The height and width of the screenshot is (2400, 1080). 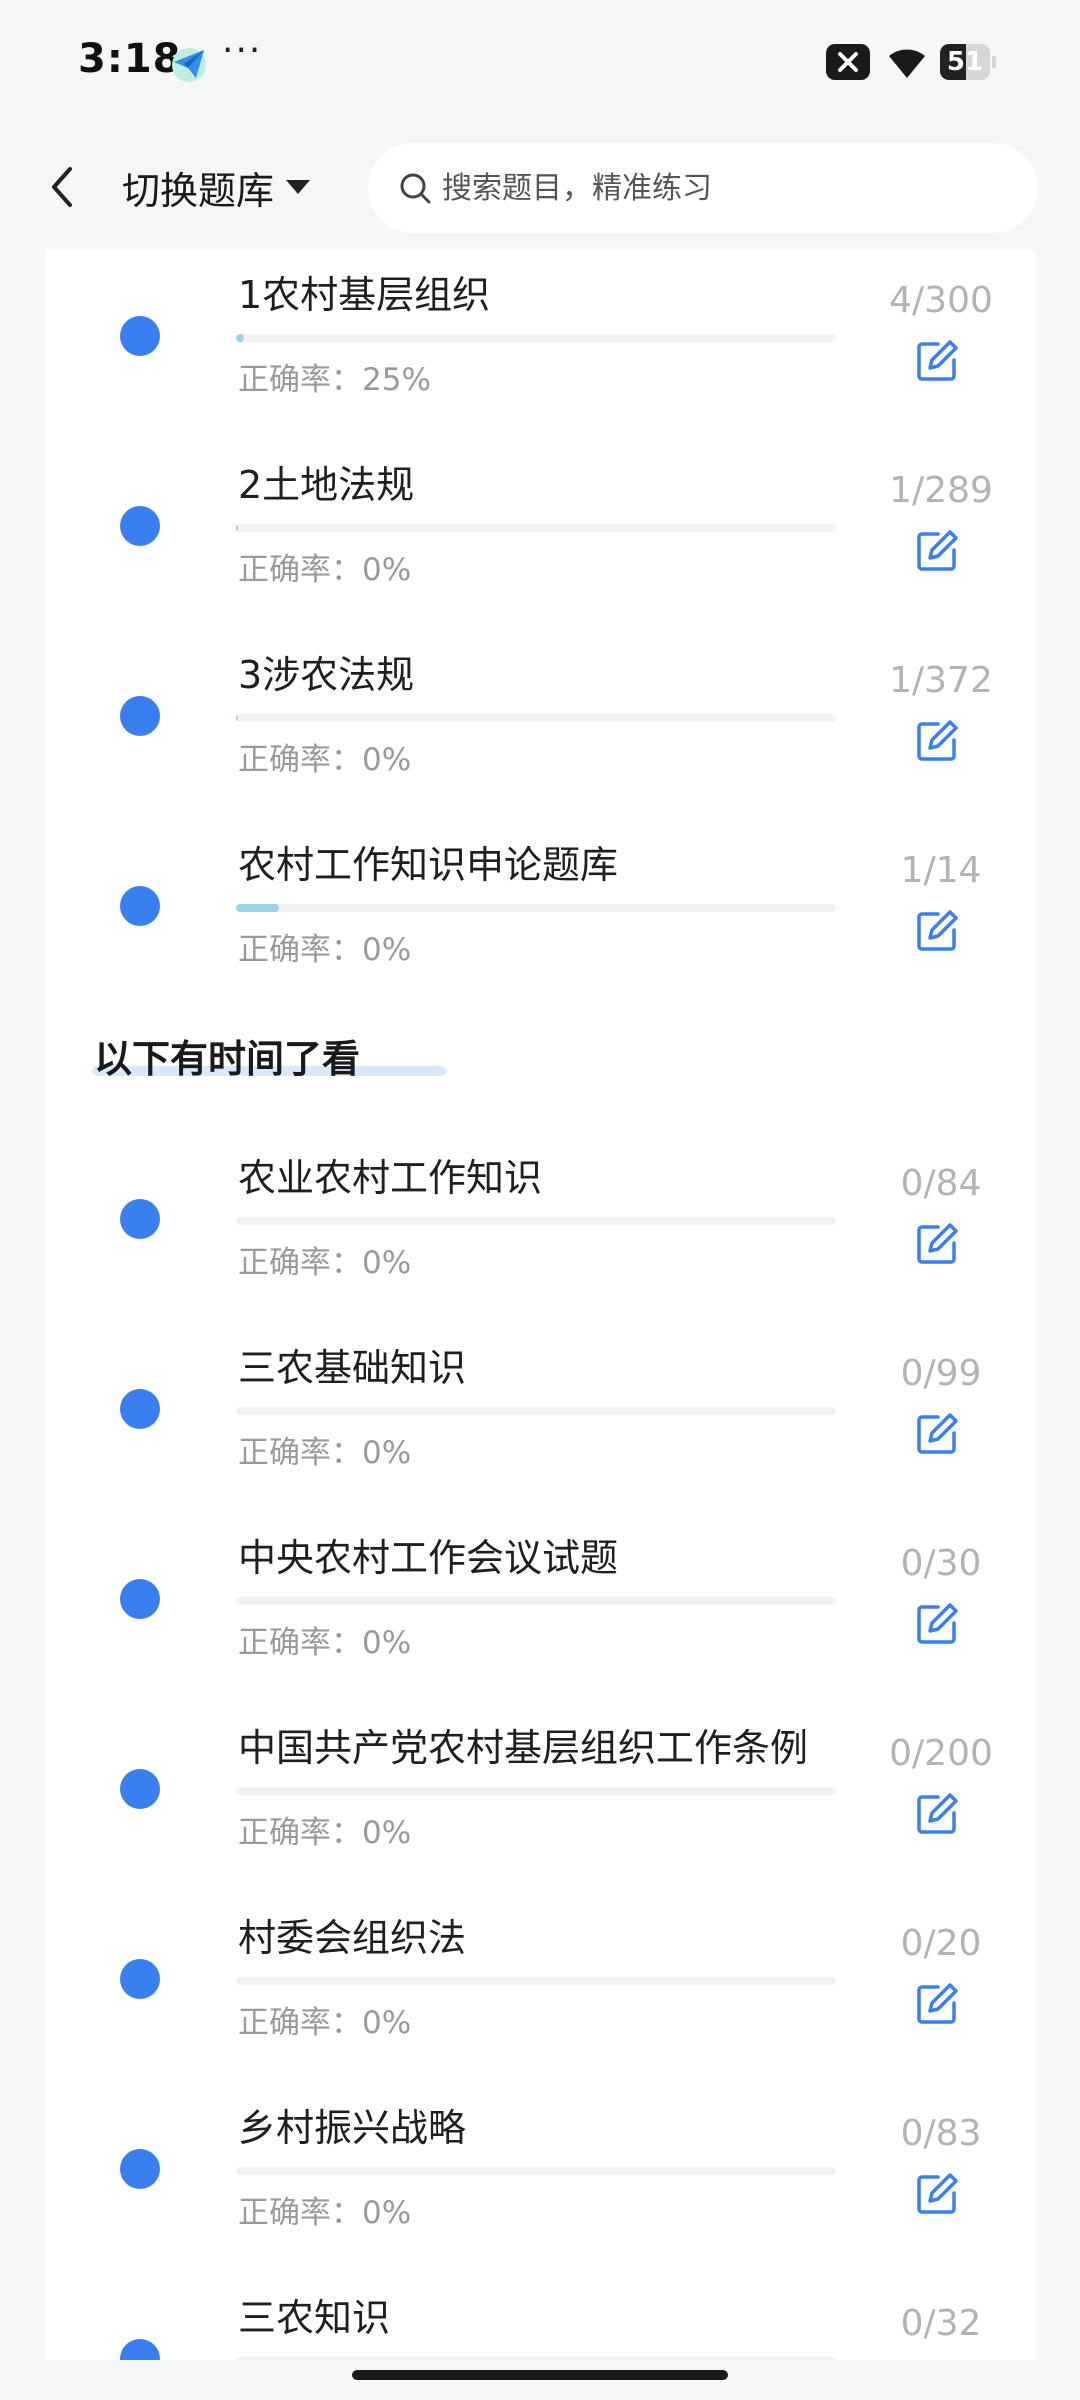 I want to click on back-icon, so click(x=62, y=187).